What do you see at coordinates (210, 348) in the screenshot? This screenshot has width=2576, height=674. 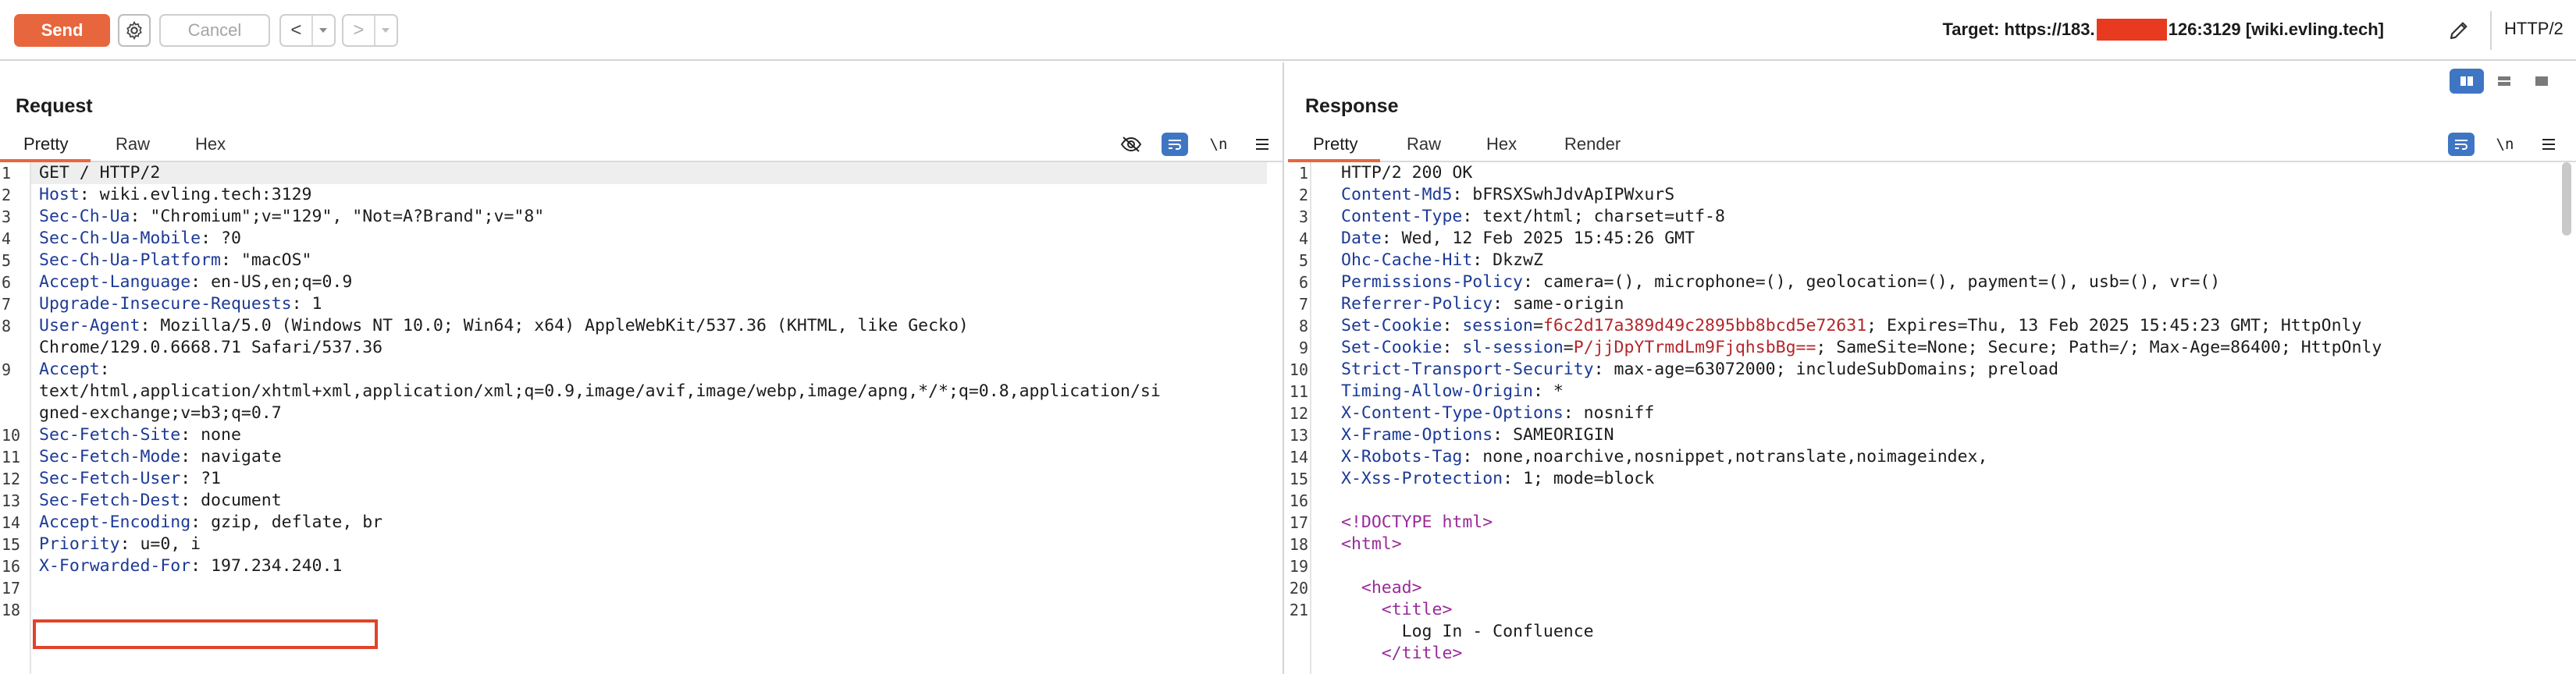 I see `request-line: Chrome/129.0.6668.71 Safari/537.36` at bounding box center [210, 348].